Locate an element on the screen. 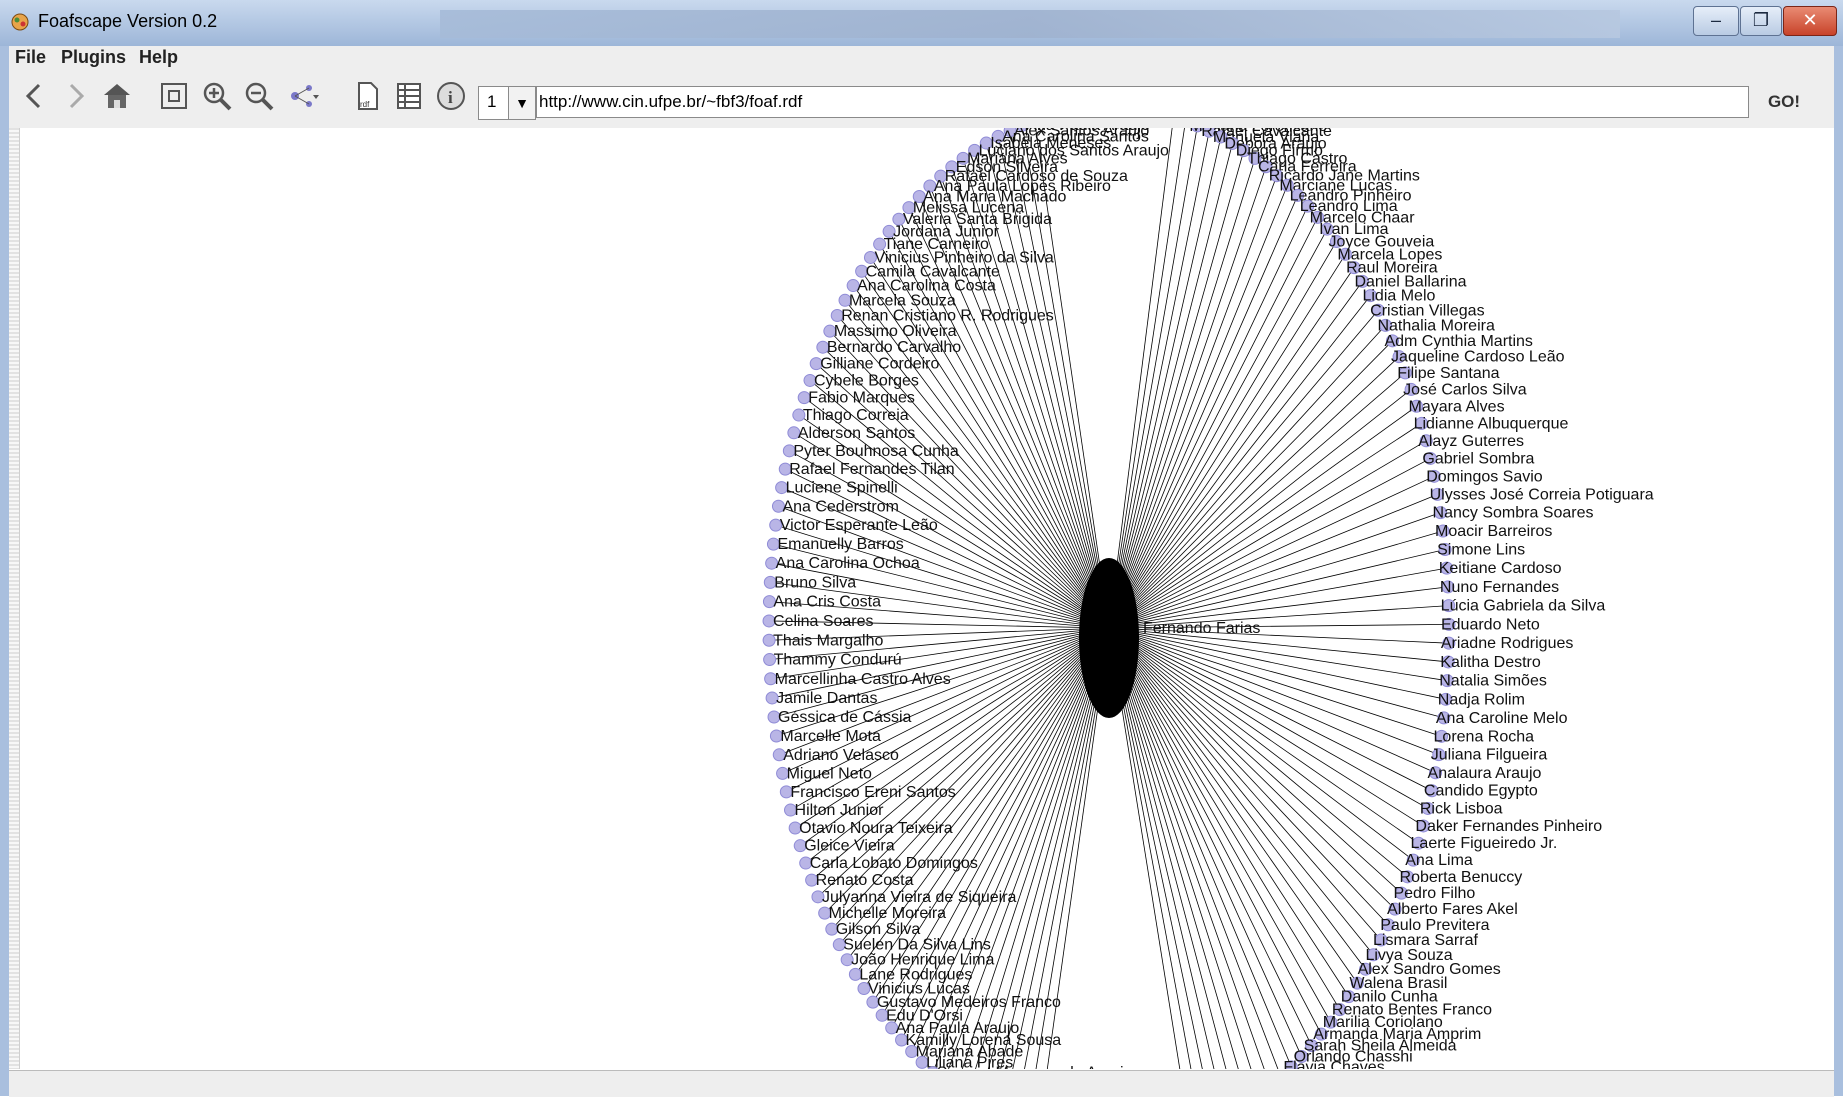  graph-node-label: Lidianne Albuquerque is located at coordinates (1491, 423).